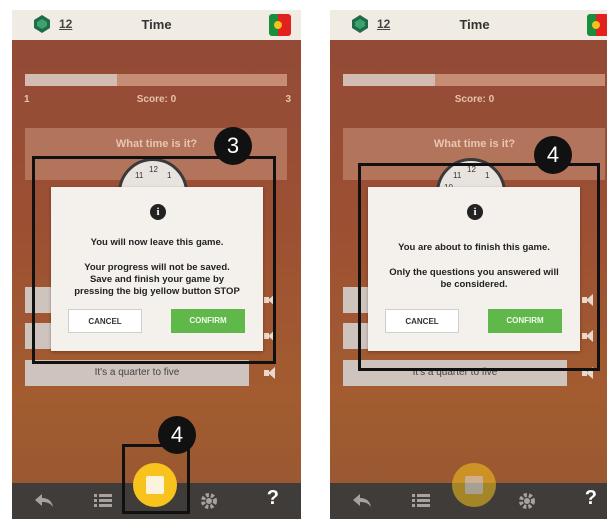  I want to click on score-max: 3, so click(288, 99).